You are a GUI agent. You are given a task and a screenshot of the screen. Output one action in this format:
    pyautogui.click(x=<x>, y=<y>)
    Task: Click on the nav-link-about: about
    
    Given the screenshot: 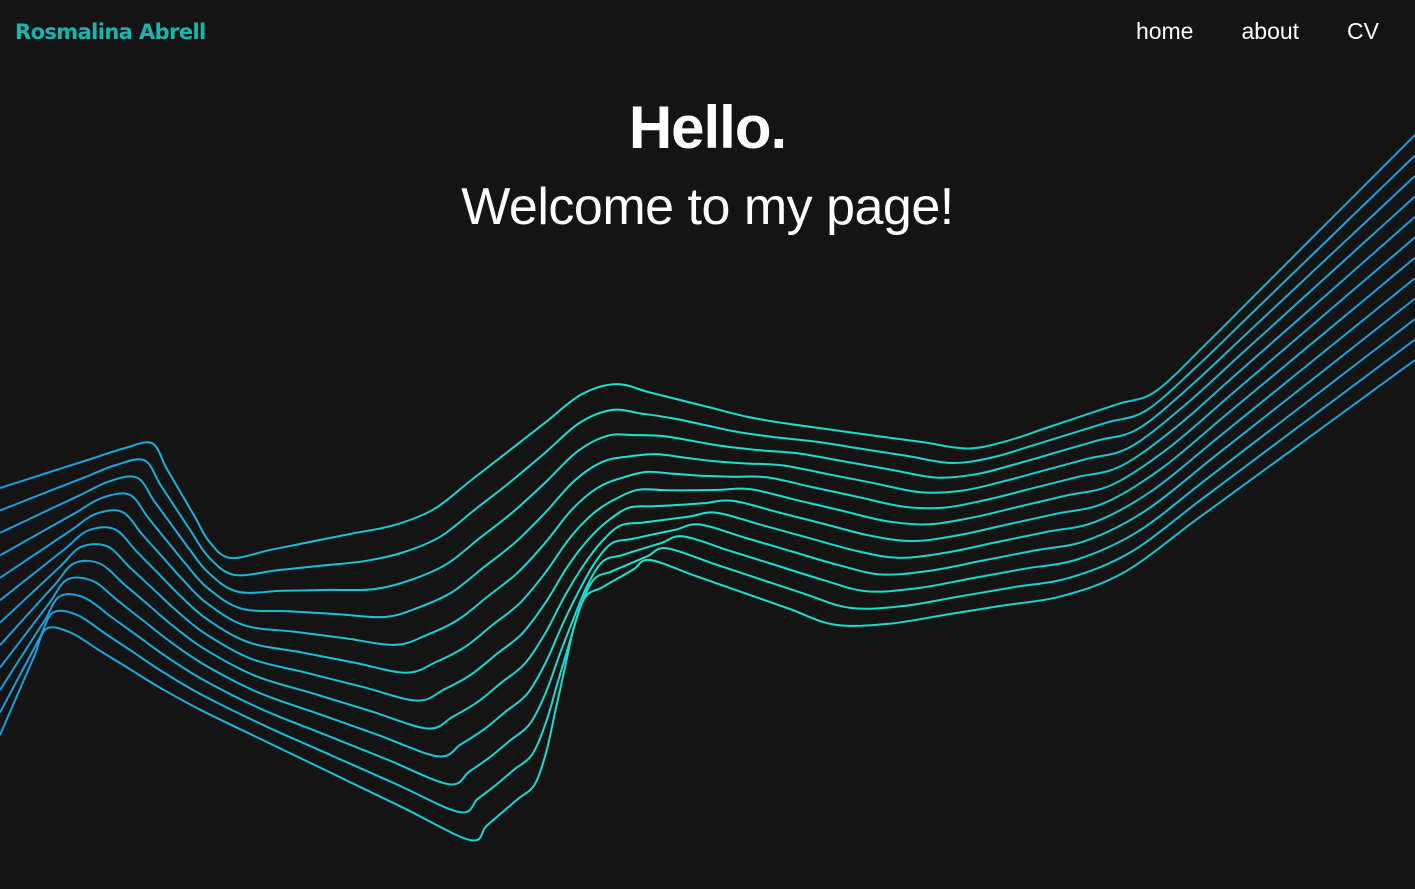 What is the action you would take?
    pyautogui.click(x=1270, y=31)
    